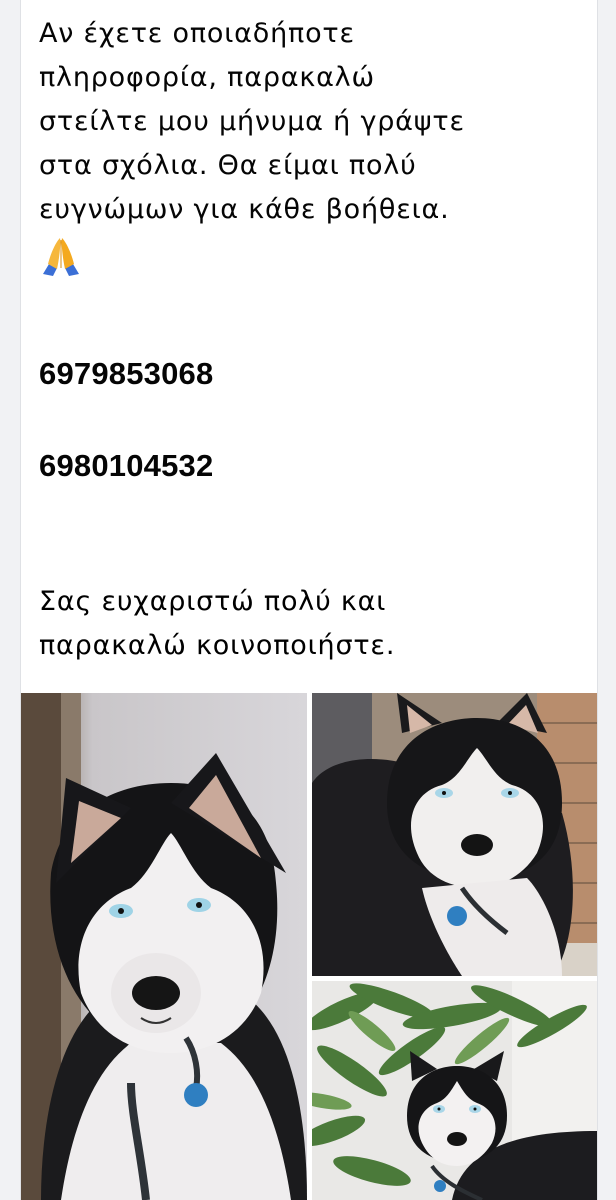 This screenshot has width=616, height=1200. What do you see at coordinates (126, 374) in the screenshot?
I see `phone-number-1: 6979853068` at bounding box center [126, 374].